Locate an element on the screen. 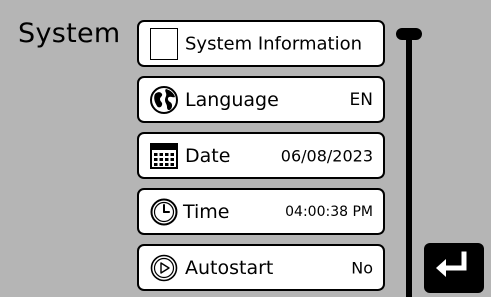  menu-item-value: EN is located at coordinates (361, 99).